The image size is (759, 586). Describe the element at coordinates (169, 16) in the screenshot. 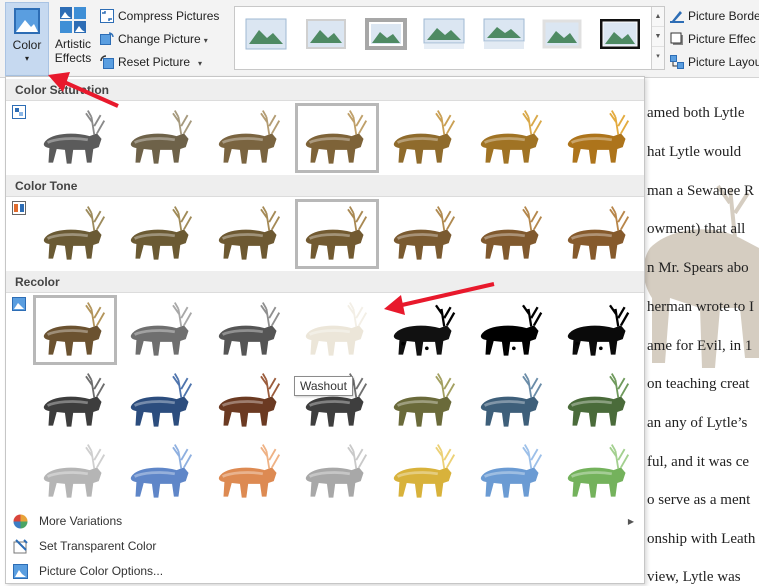

I see `compress-pictures-label: Compress Pictures` at that location.